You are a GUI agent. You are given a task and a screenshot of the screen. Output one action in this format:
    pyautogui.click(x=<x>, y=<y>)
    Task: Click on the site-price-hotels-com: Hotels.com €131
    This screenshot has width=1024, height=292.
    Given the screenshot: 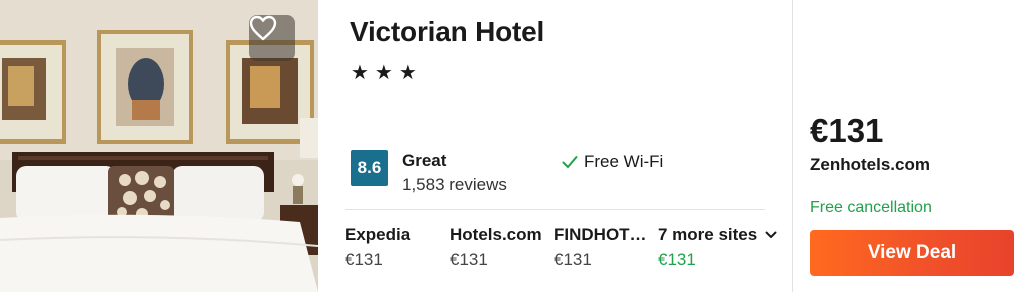 What is the action you would take?
    pyautogui.click(x=496, y=247)
    